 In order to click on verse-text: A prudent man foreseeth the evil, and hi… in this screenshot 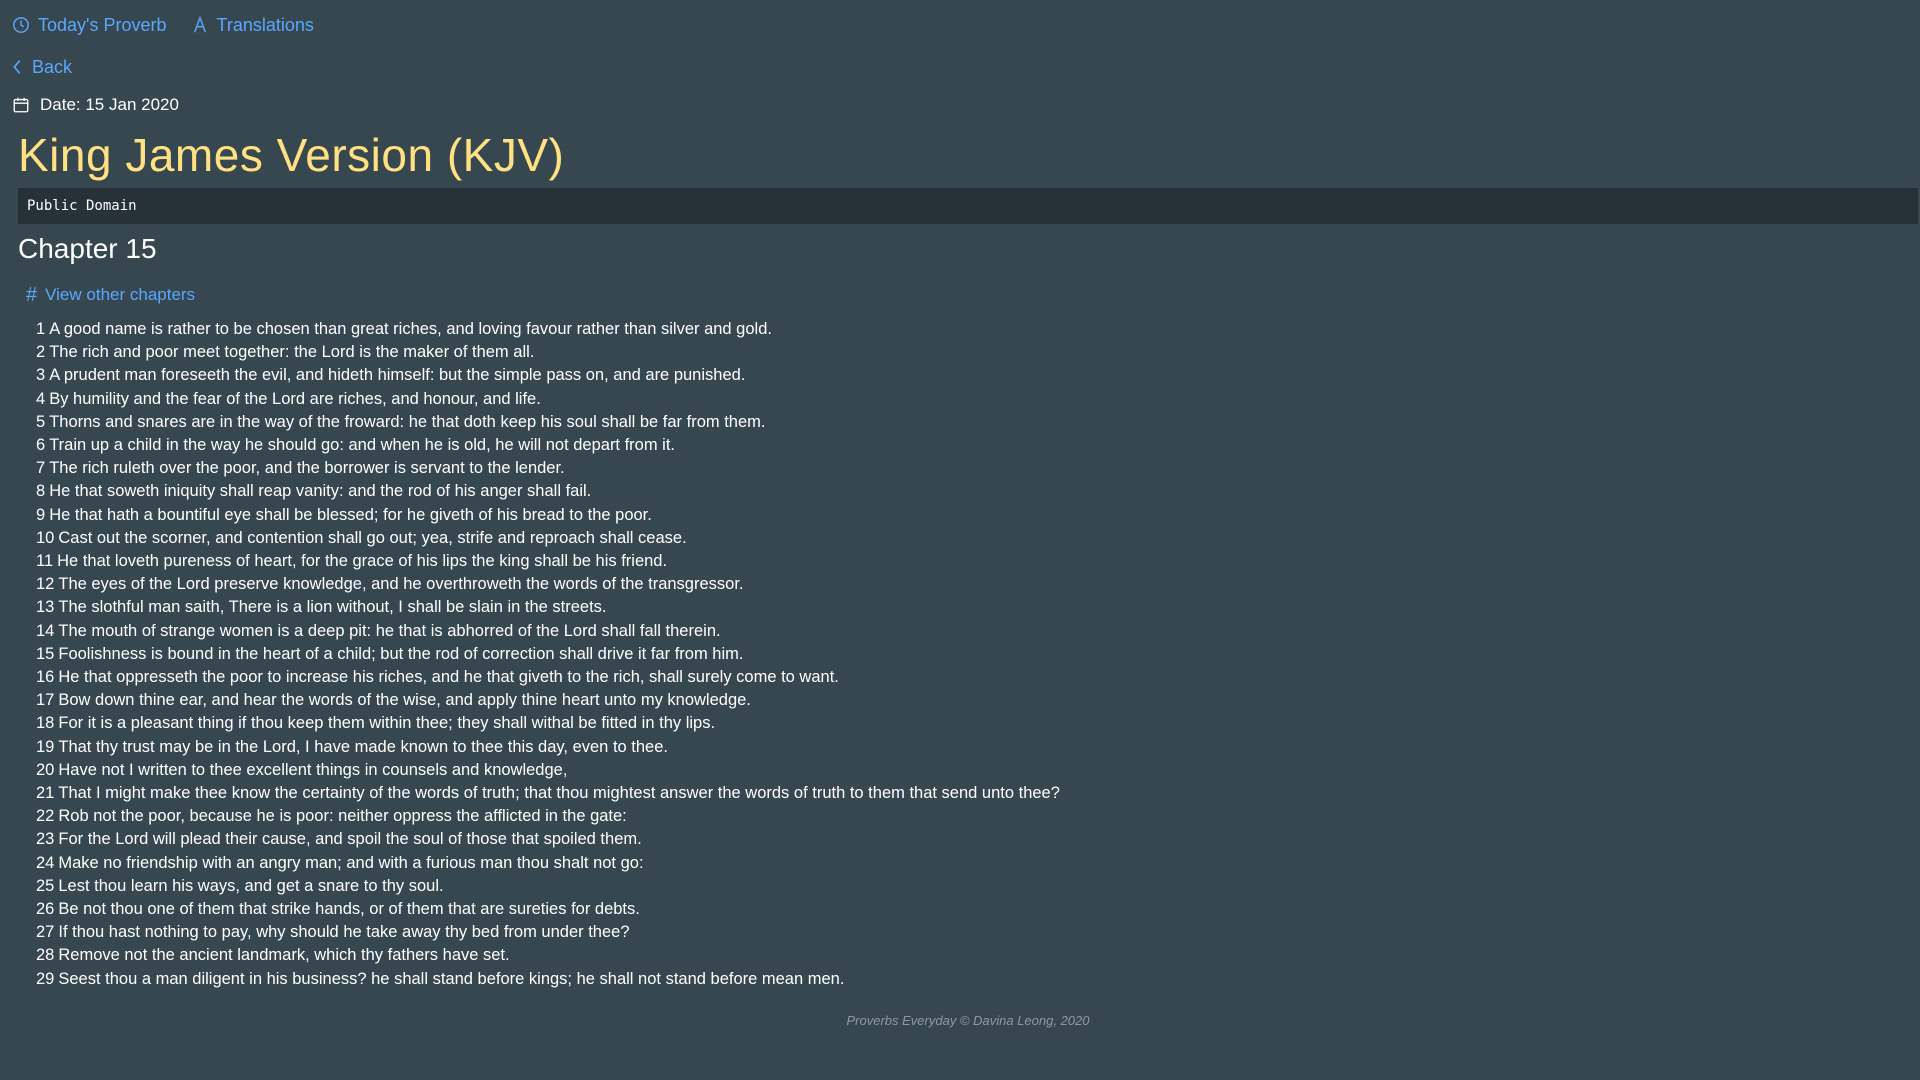, I will do `click(397, 375)`.